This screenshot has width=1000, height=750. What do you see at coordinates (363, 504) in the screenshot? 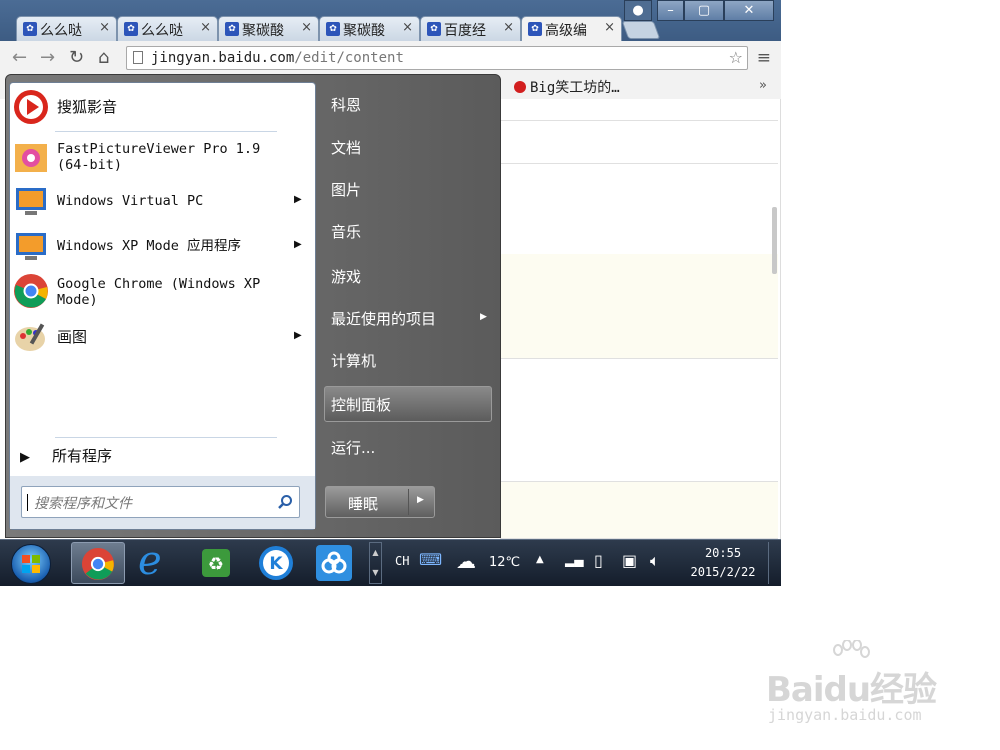
I see `sleep-label: 睡眠` at bounding box center [363, 504].